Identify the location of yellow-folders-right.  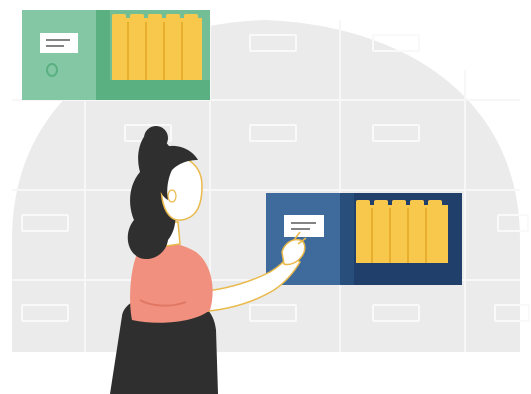
(402, 231).